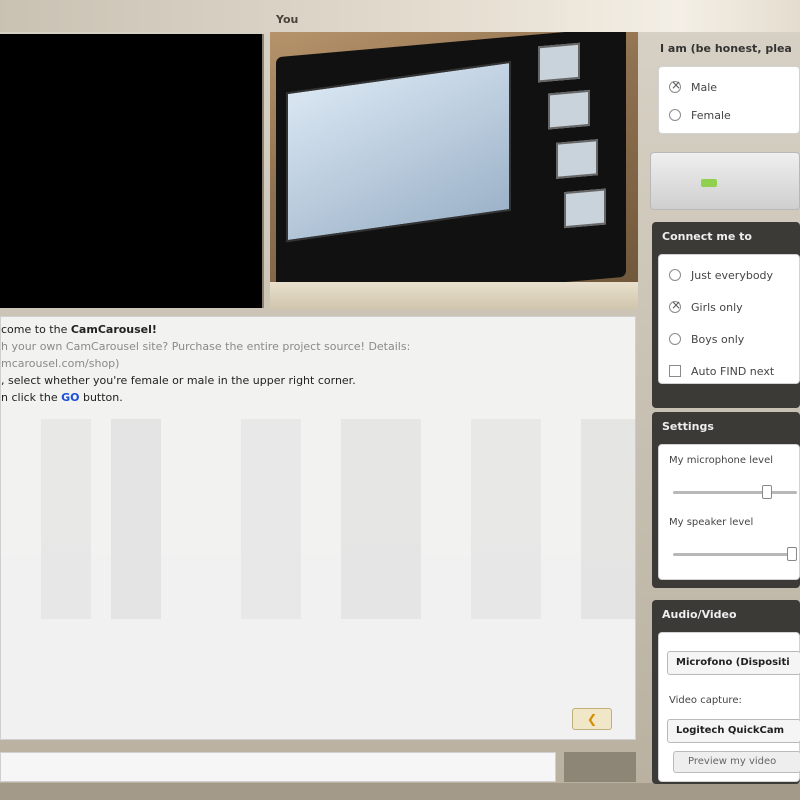  Describe the element at coordinates (721, 460) in the screenshot. I see `mic-level-label: My microphone level` at that location.